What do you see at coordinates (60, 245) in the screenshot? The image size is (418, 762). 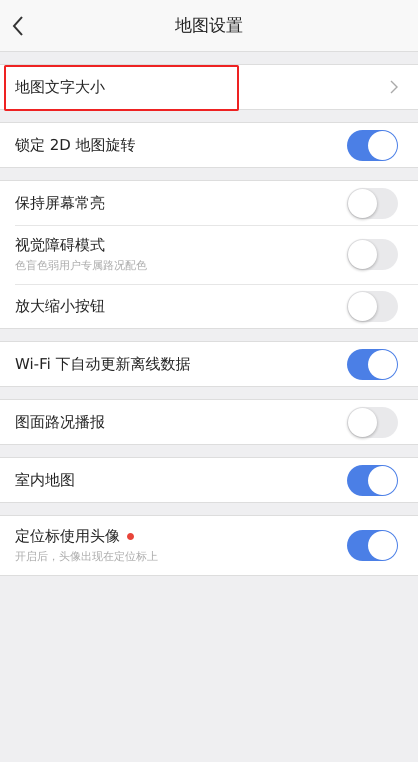 I see `setting-label: 视觉障碍模式` at bounding box center [60, 245].